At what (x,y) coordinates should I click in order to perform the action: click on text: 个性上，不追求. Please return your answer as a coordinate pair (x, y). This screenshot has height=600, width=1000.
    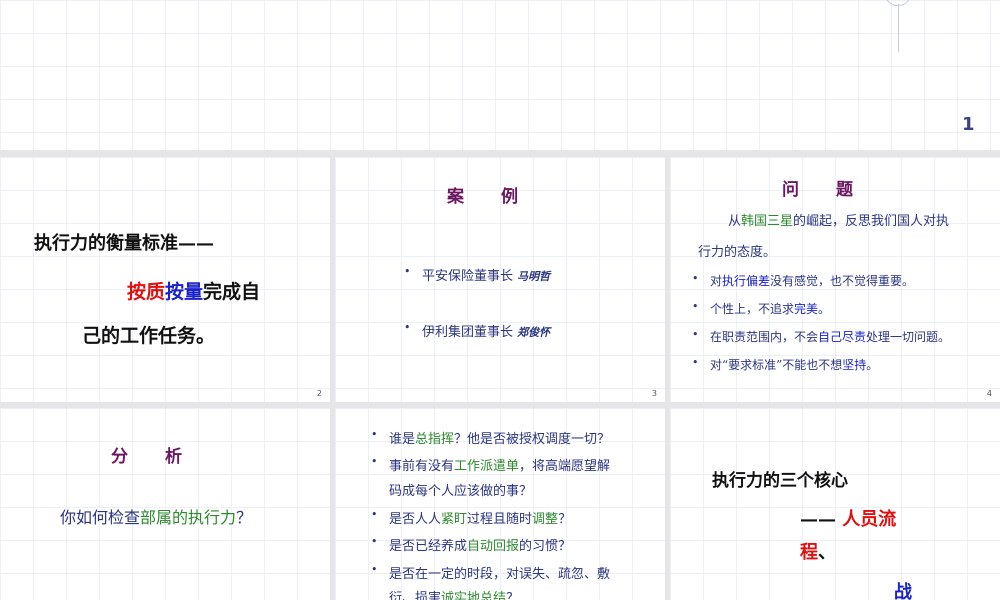
    Looking at the image, I should click on (752, 309).